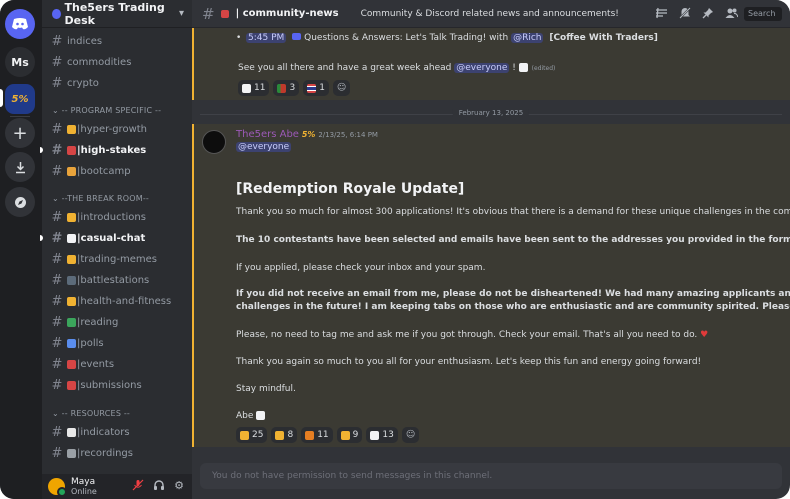 This screenshot has height=499, width=790. Describe the element at coordinates (71, 217) in the screenshot. I see `wave-emoji-icon` at that location.